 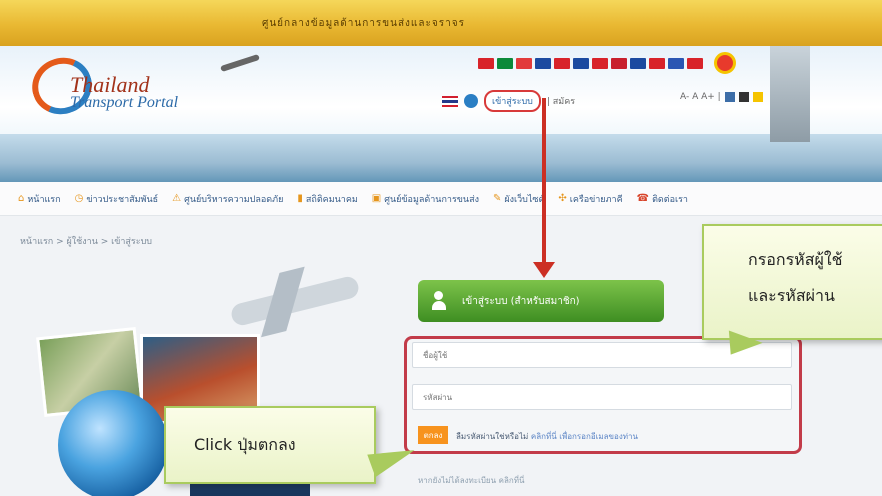 I want to click on nav-item-contact: ☎ ติดต่อเรา, so click(x=662, y=199).